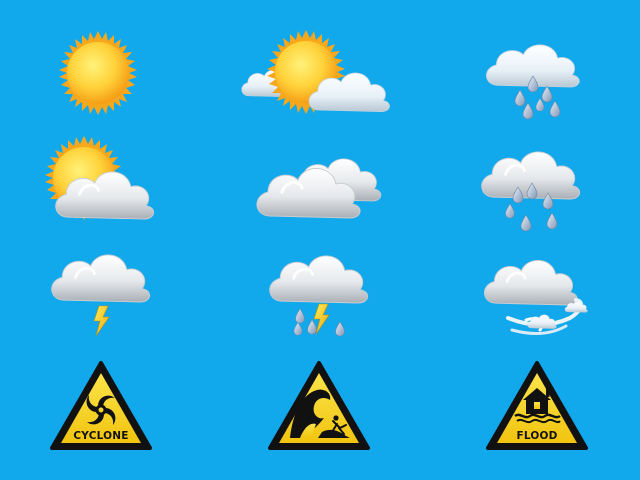  Describe the element at coordinates (100, 436) in the screenshot. I see `cyclone-label: CYCLONE` at that location.